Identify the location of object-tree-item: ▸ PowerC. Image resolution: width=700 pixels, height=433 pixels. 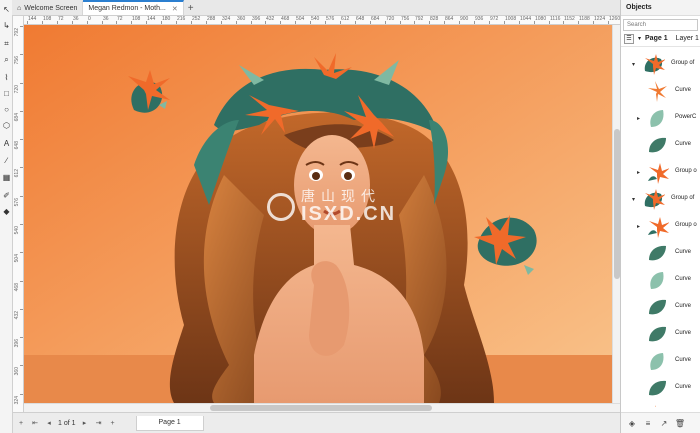
(660, 118).